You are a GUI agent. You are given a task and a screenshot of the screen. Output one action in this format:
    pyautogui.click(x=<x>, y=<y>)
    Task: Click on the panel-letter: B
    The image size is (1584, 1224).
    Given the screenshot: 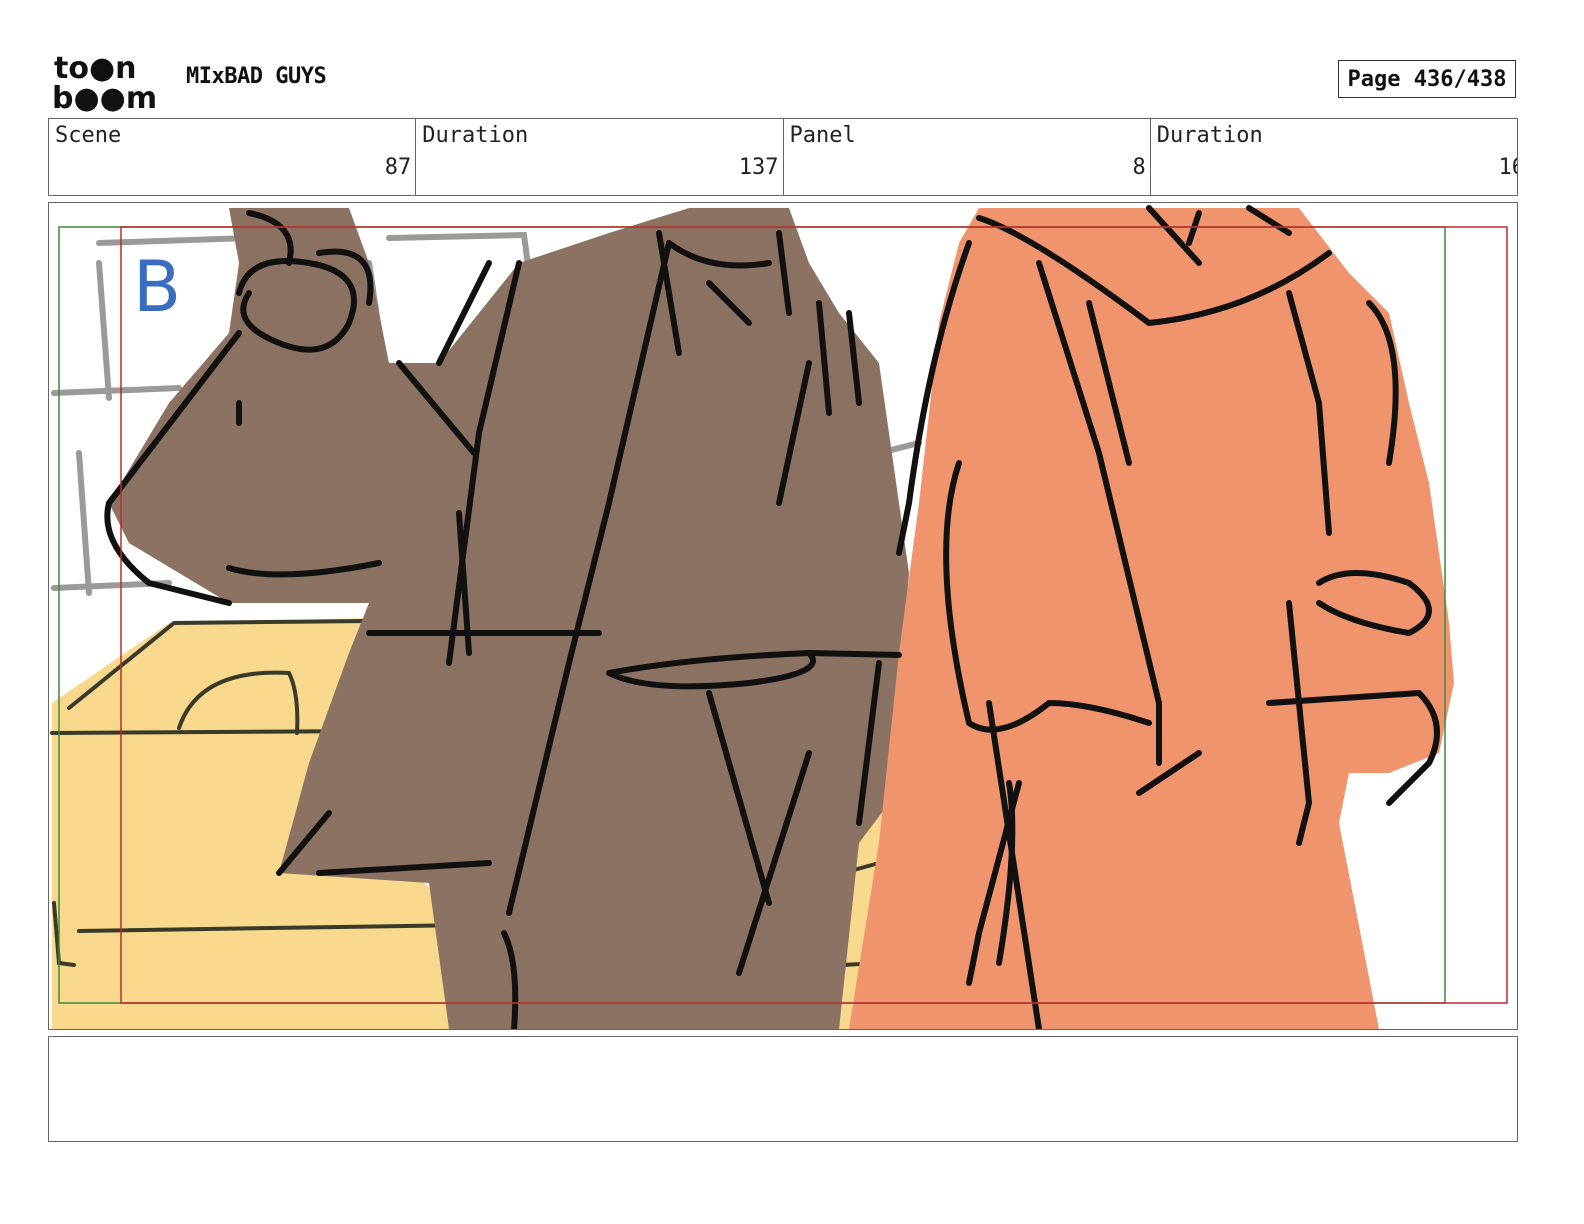 What is the action you would take?
    pyautogui.click(x=157, y=287)
    